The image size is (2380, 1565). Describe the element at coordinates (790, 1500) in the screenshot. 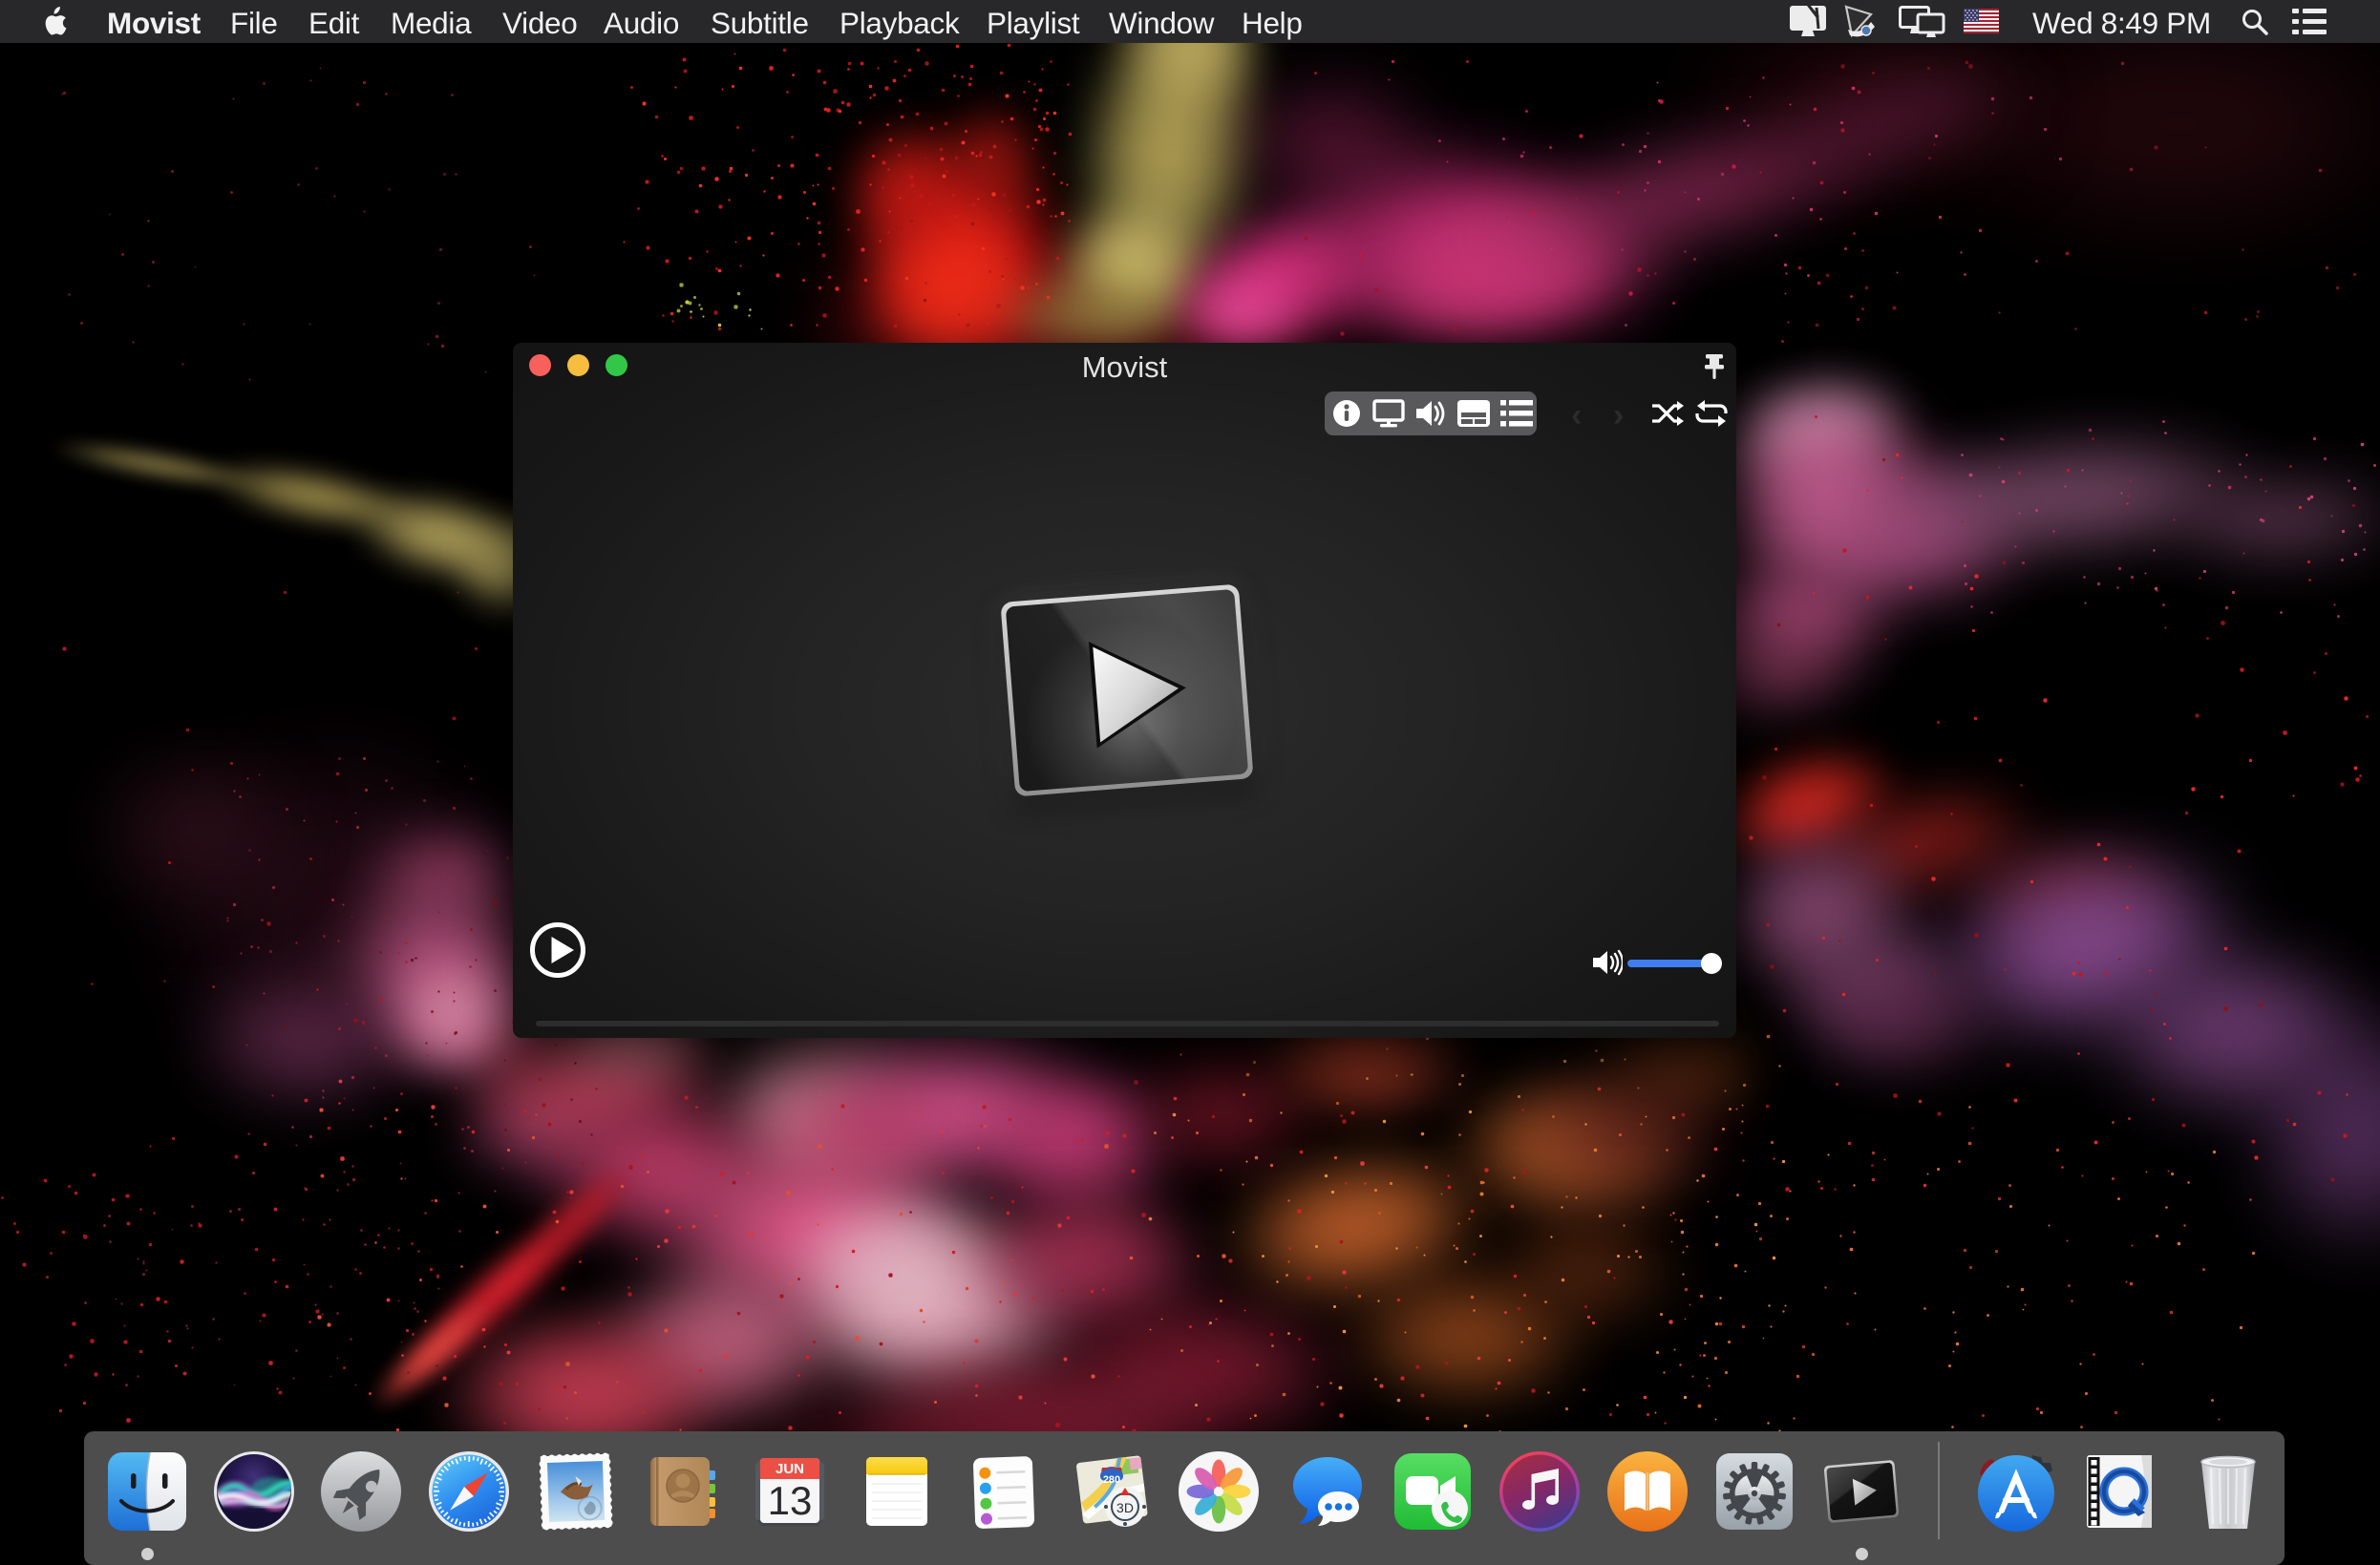

I see `svg-text: 13` at that location.